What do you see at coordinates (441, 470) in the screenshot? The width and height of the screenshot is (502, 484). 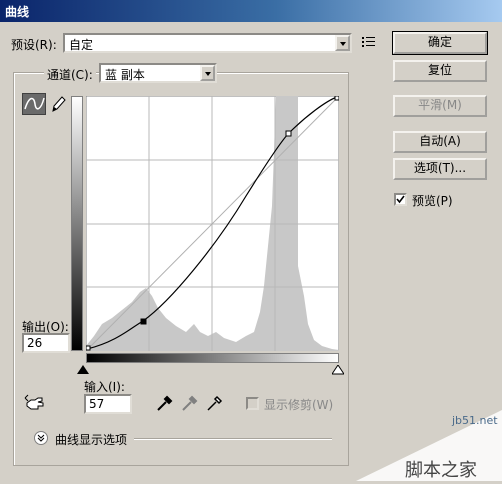 I see `watermark-brand: 脚本之家` at bounding box center [441, 470].